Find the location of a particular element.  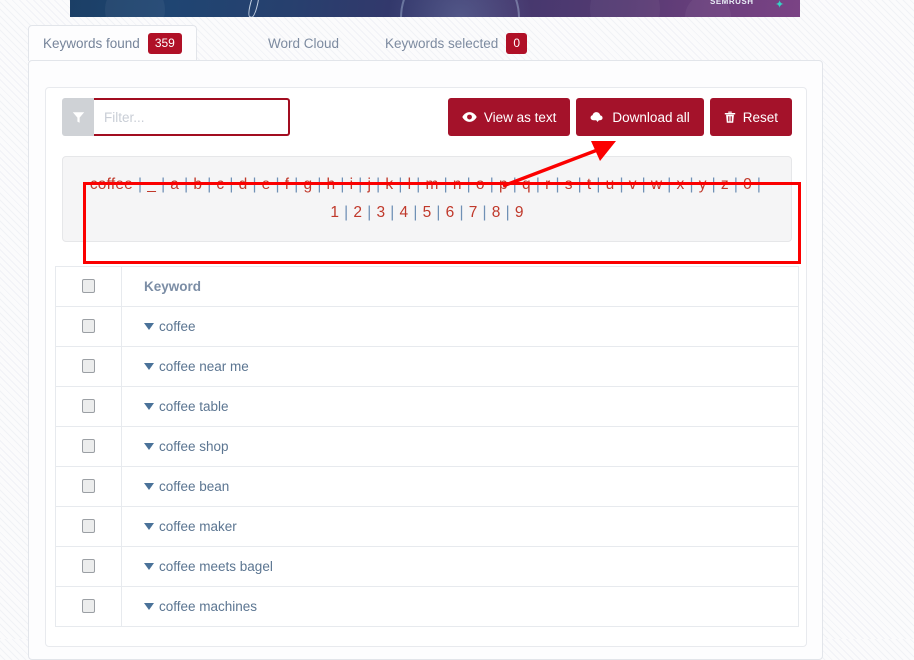

table-row: coffee bean is located at coordinates (427, 486).